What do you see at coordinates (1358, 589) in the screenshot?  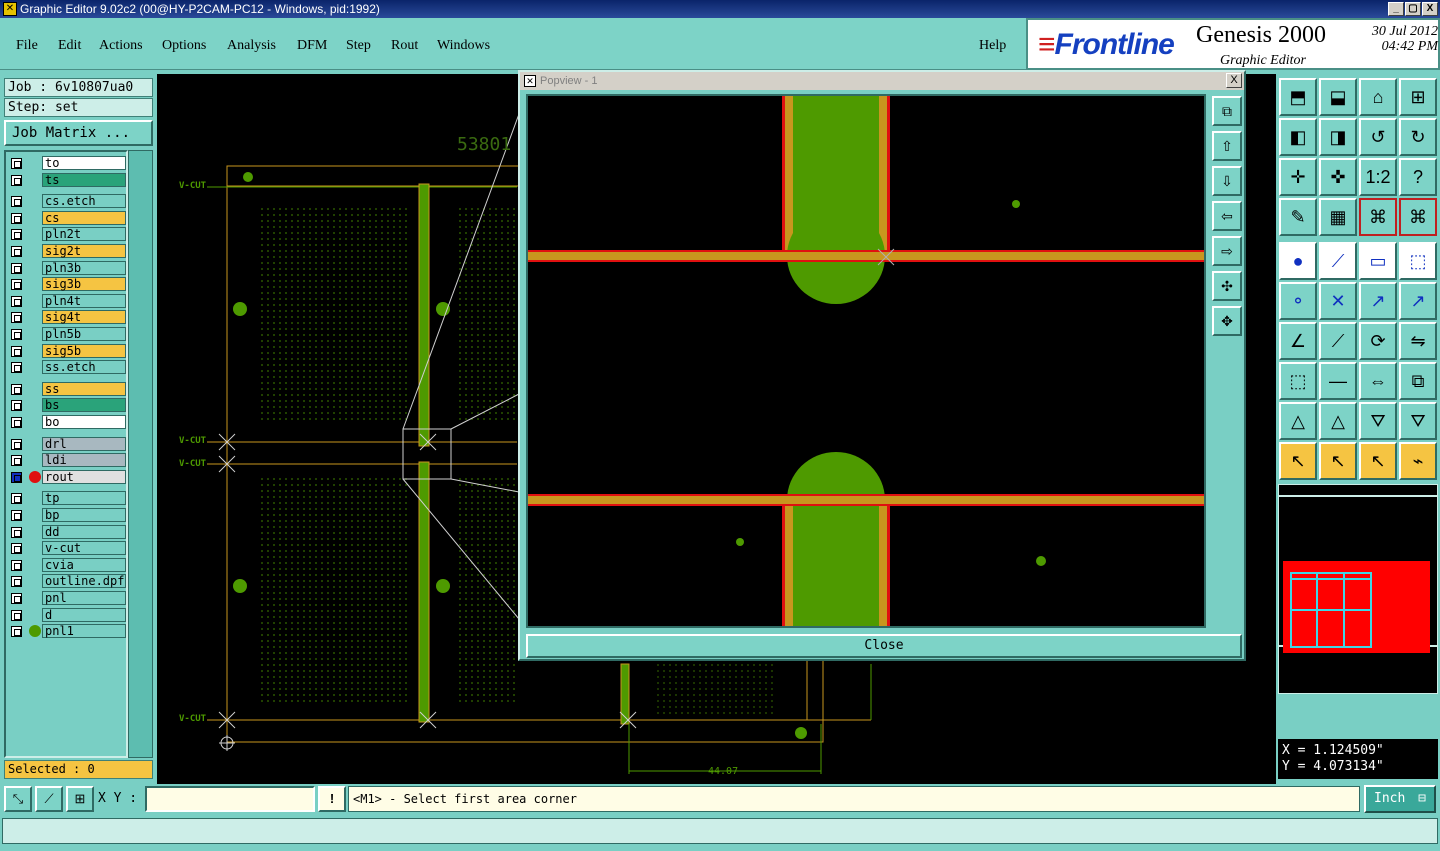 I see `overview-minimap` at bounding box center [1358, 589].